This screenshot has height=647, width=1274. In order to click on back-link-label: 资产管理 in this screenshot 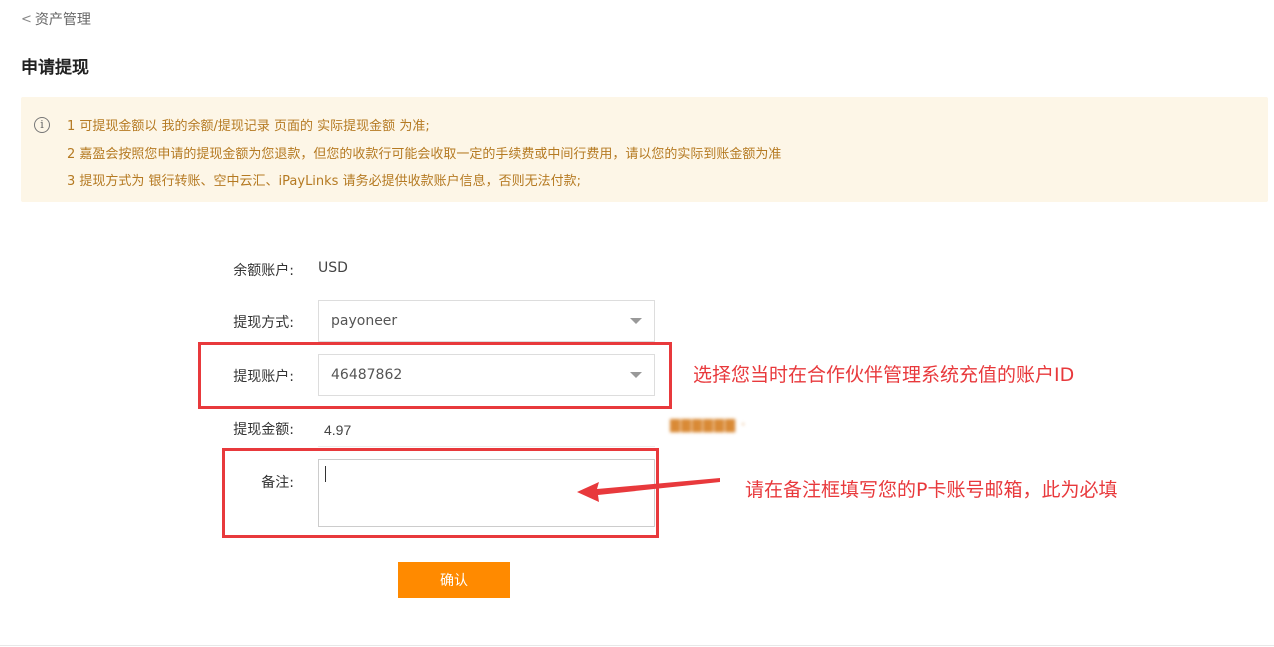, I will do `click(62, 20)`.